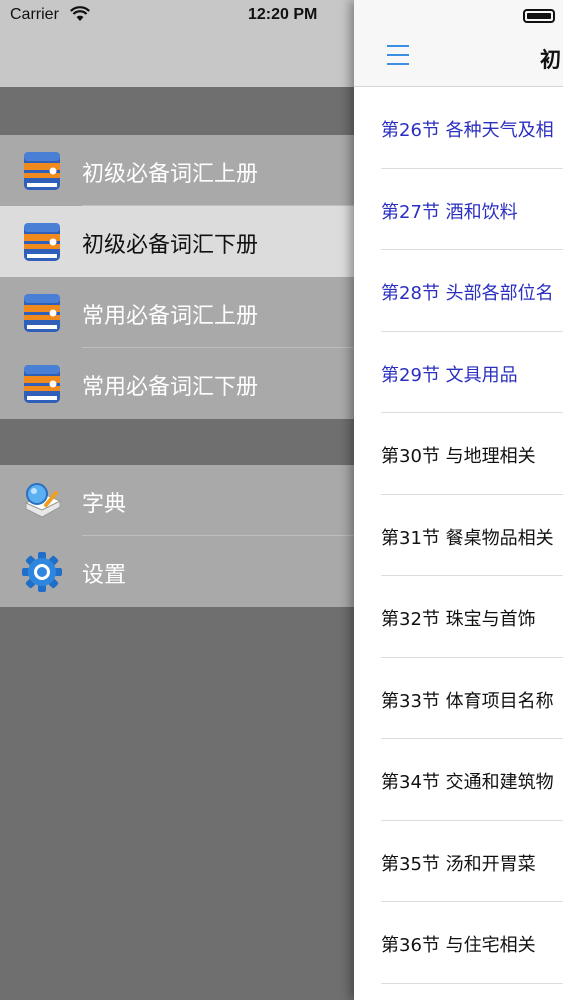  I want to click on tool-list: 字典 设置, so click(177, 536).